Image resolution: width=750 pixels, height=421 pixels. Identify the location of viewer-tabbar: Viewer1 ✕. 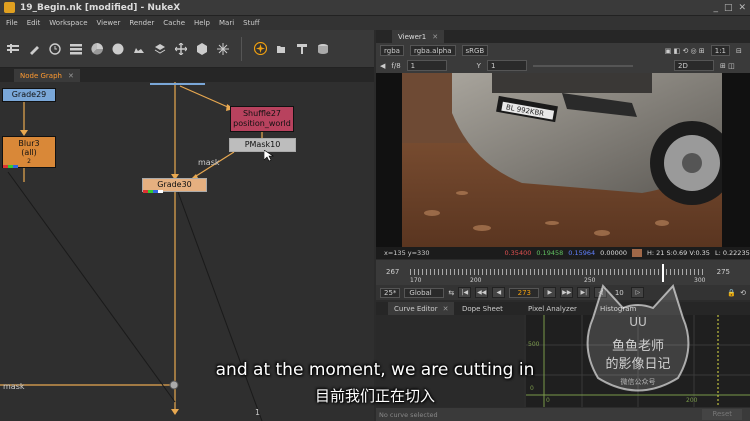
(563, 36).